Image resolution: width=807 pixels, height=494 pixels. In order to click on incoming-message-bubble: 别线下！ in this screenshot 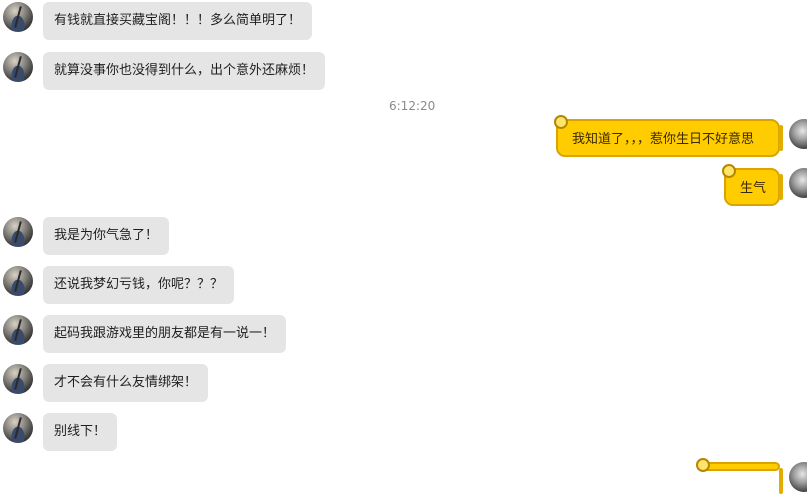, I will do `click(80, 432)`.